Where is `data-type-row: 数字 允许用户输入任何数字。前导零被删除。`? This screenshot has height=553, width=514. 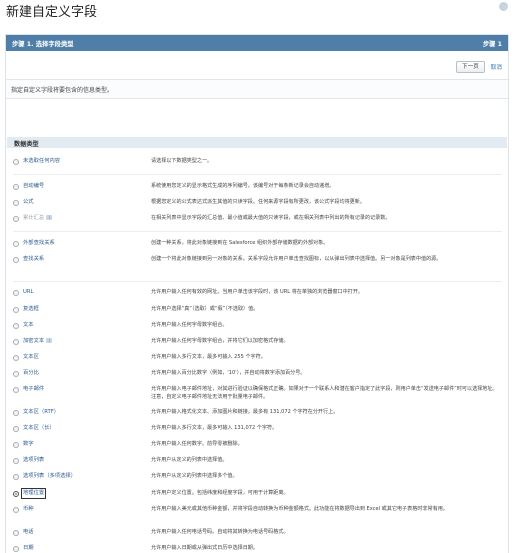
data-type-row: 数字 允许用户输入任何数字。前导零被删除。 is located at coordinates (257, 445).